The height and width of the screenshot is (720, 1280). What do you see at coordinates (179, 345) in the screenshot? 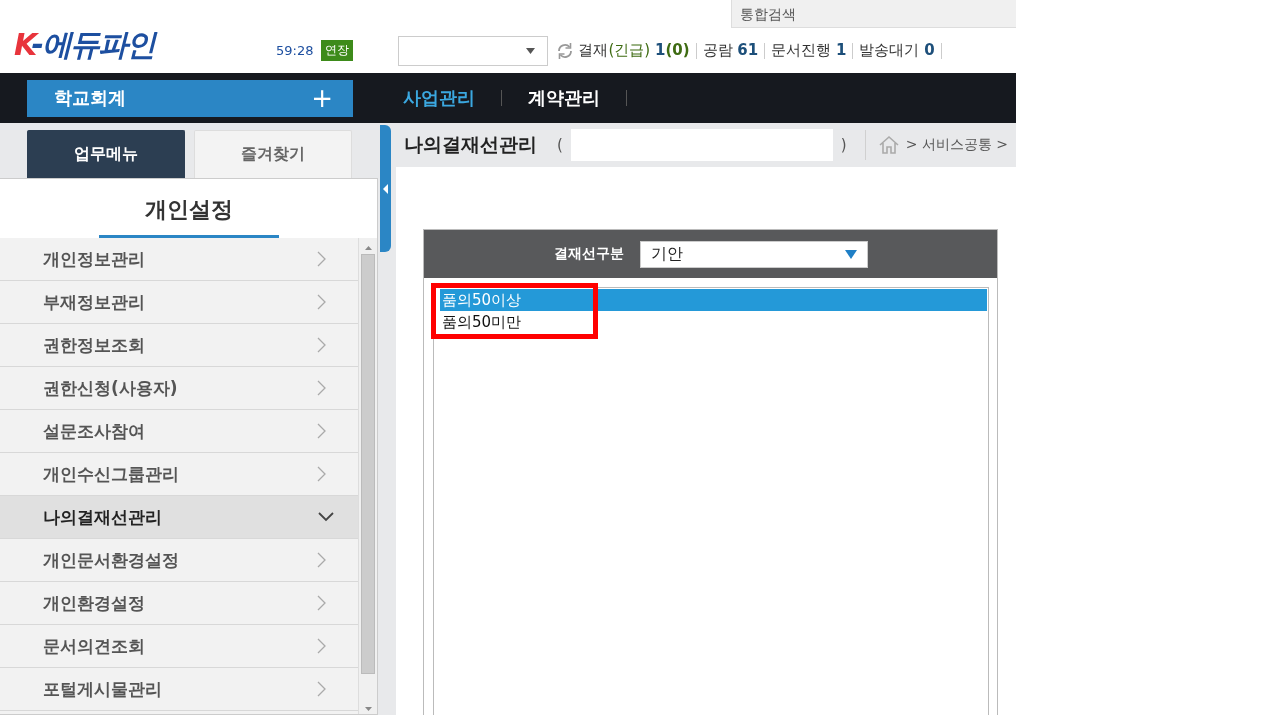
I see `menu-item: 권한정보조회` at bounding box center [179, 345].